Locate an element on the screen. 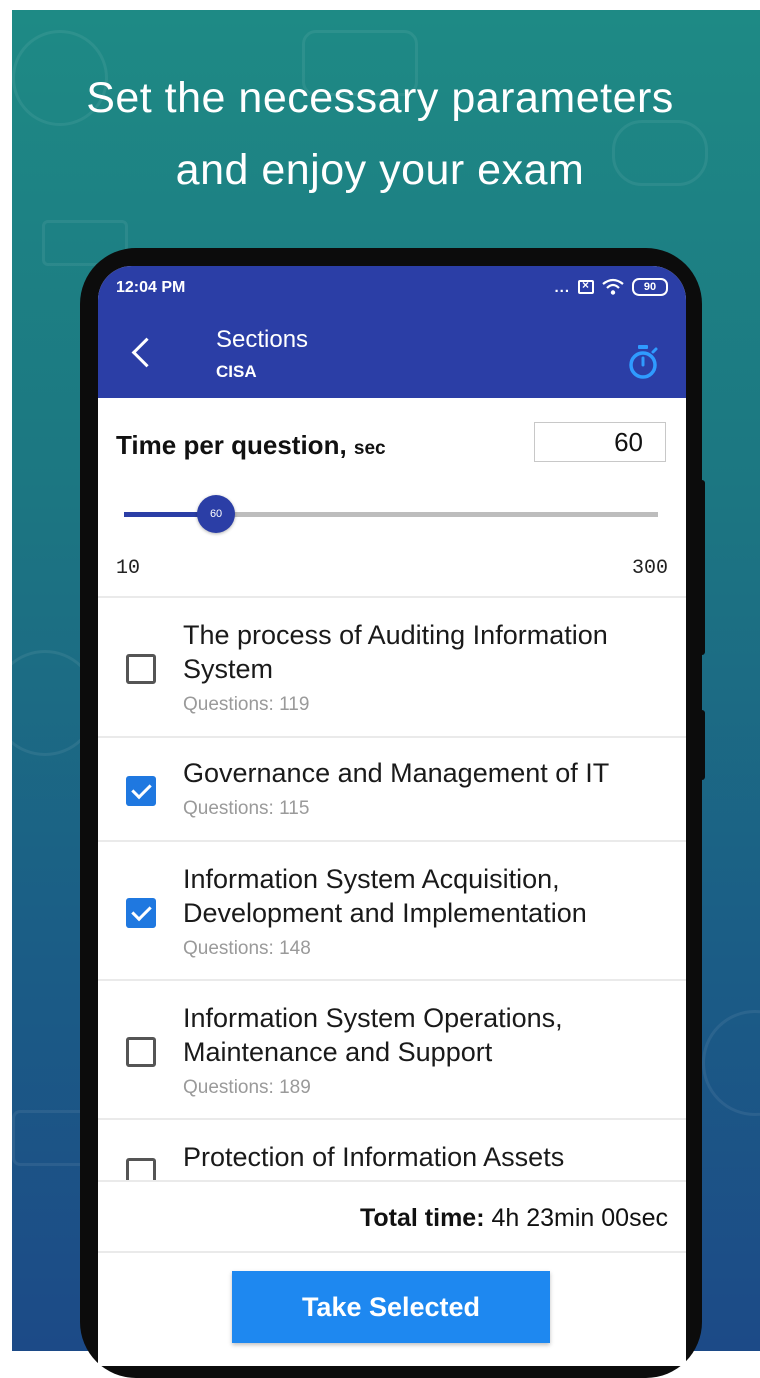 The height and width of the screenshot is (1378, 760). card-doodle-icon is located at coordinates (50, 1138).